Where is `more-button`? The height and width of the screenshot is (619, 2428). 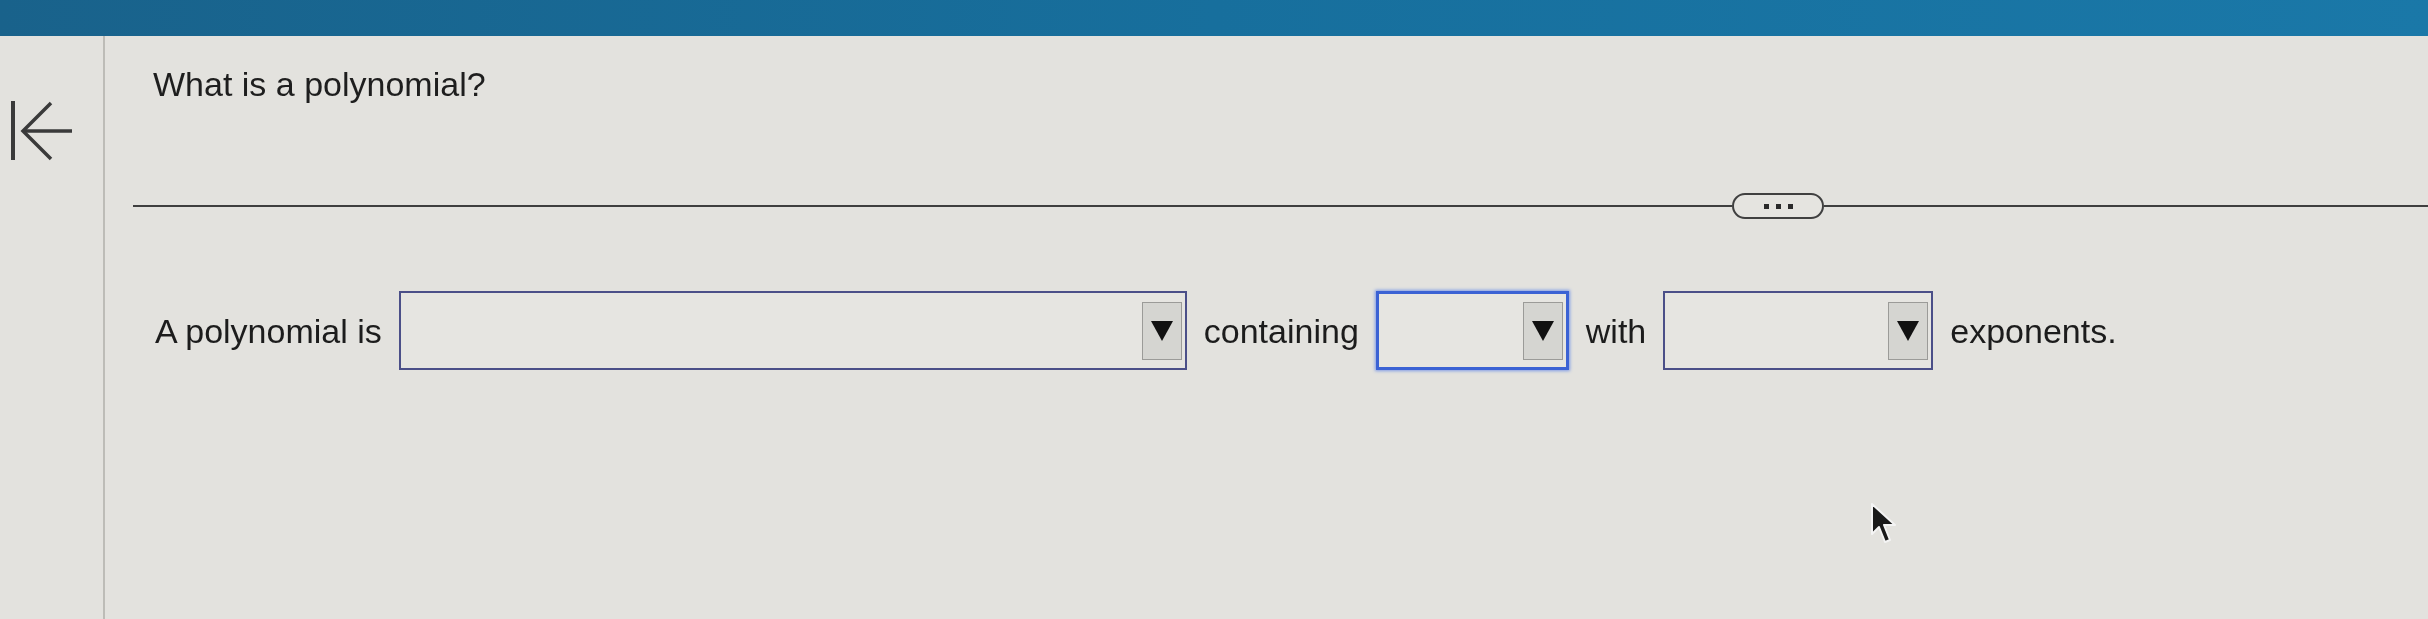 more-button is located at coordinates (1778, 206).